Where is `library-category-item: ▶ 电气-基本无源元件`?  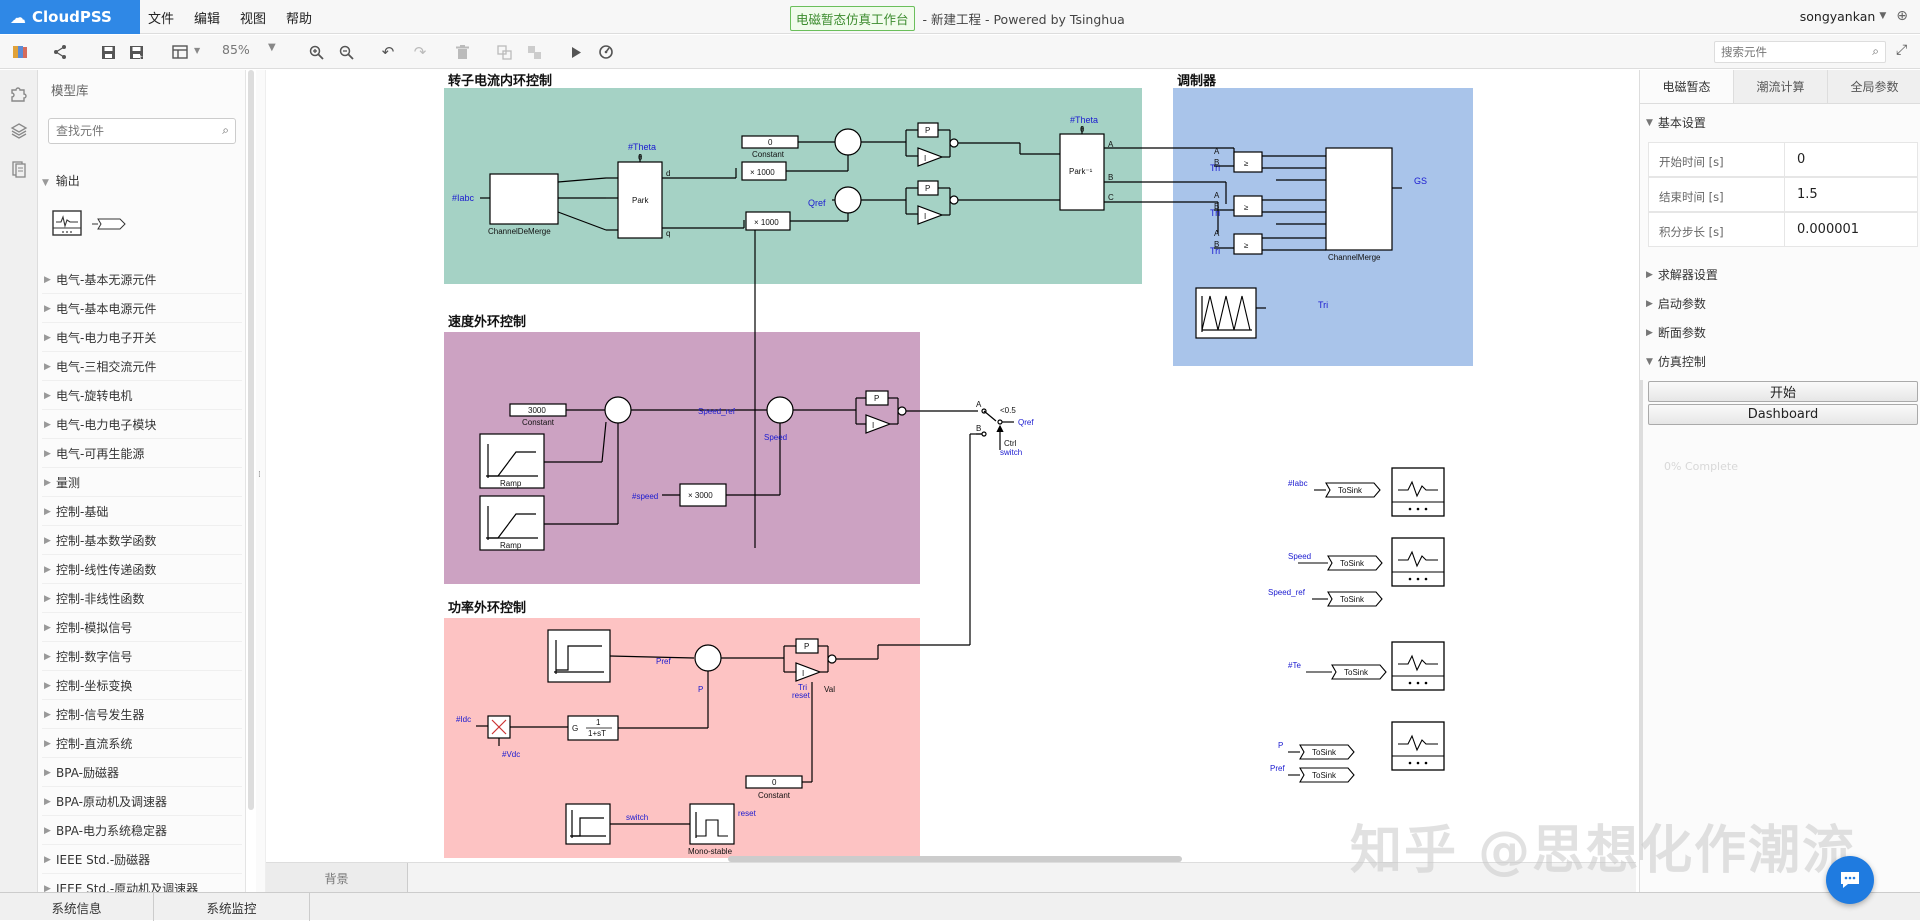
library-category-item: ▶ 电气-基本无源元件 is located at coordinates (142, 280).